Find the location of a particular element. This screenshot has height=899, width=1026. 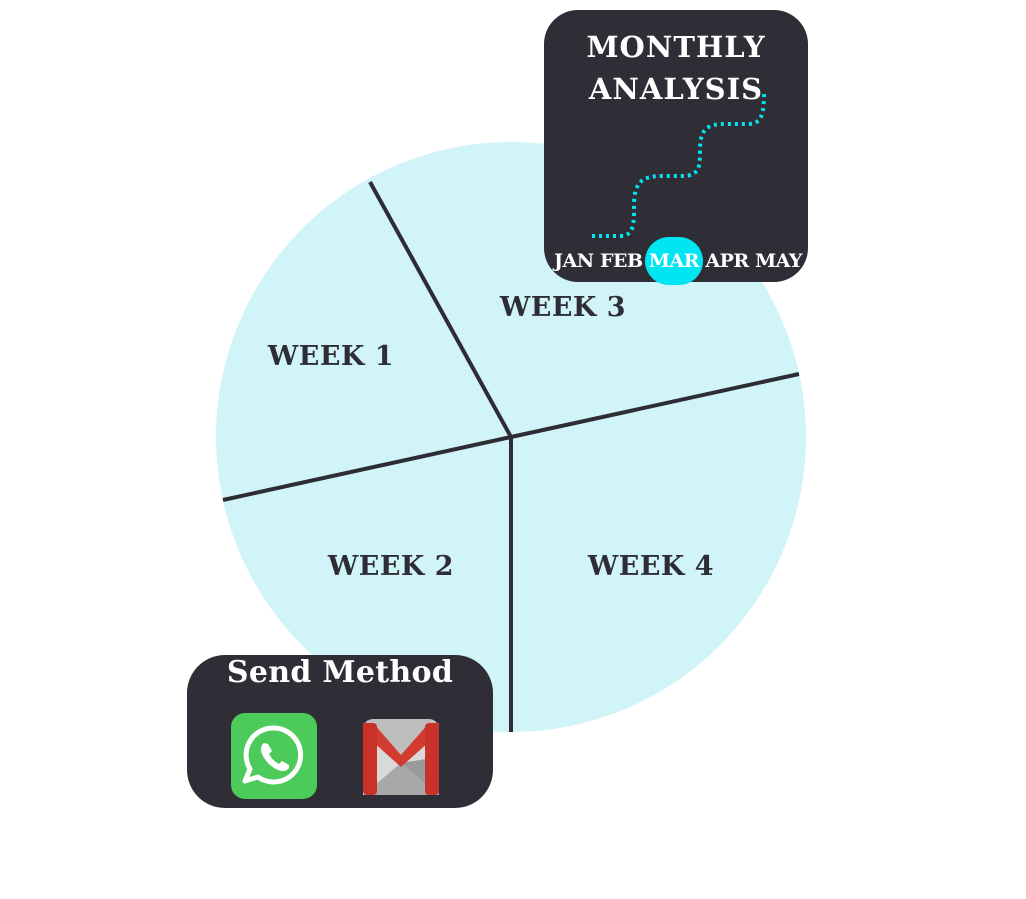

week-3-label: WEEK 3 is located at coordinates (562, 307).